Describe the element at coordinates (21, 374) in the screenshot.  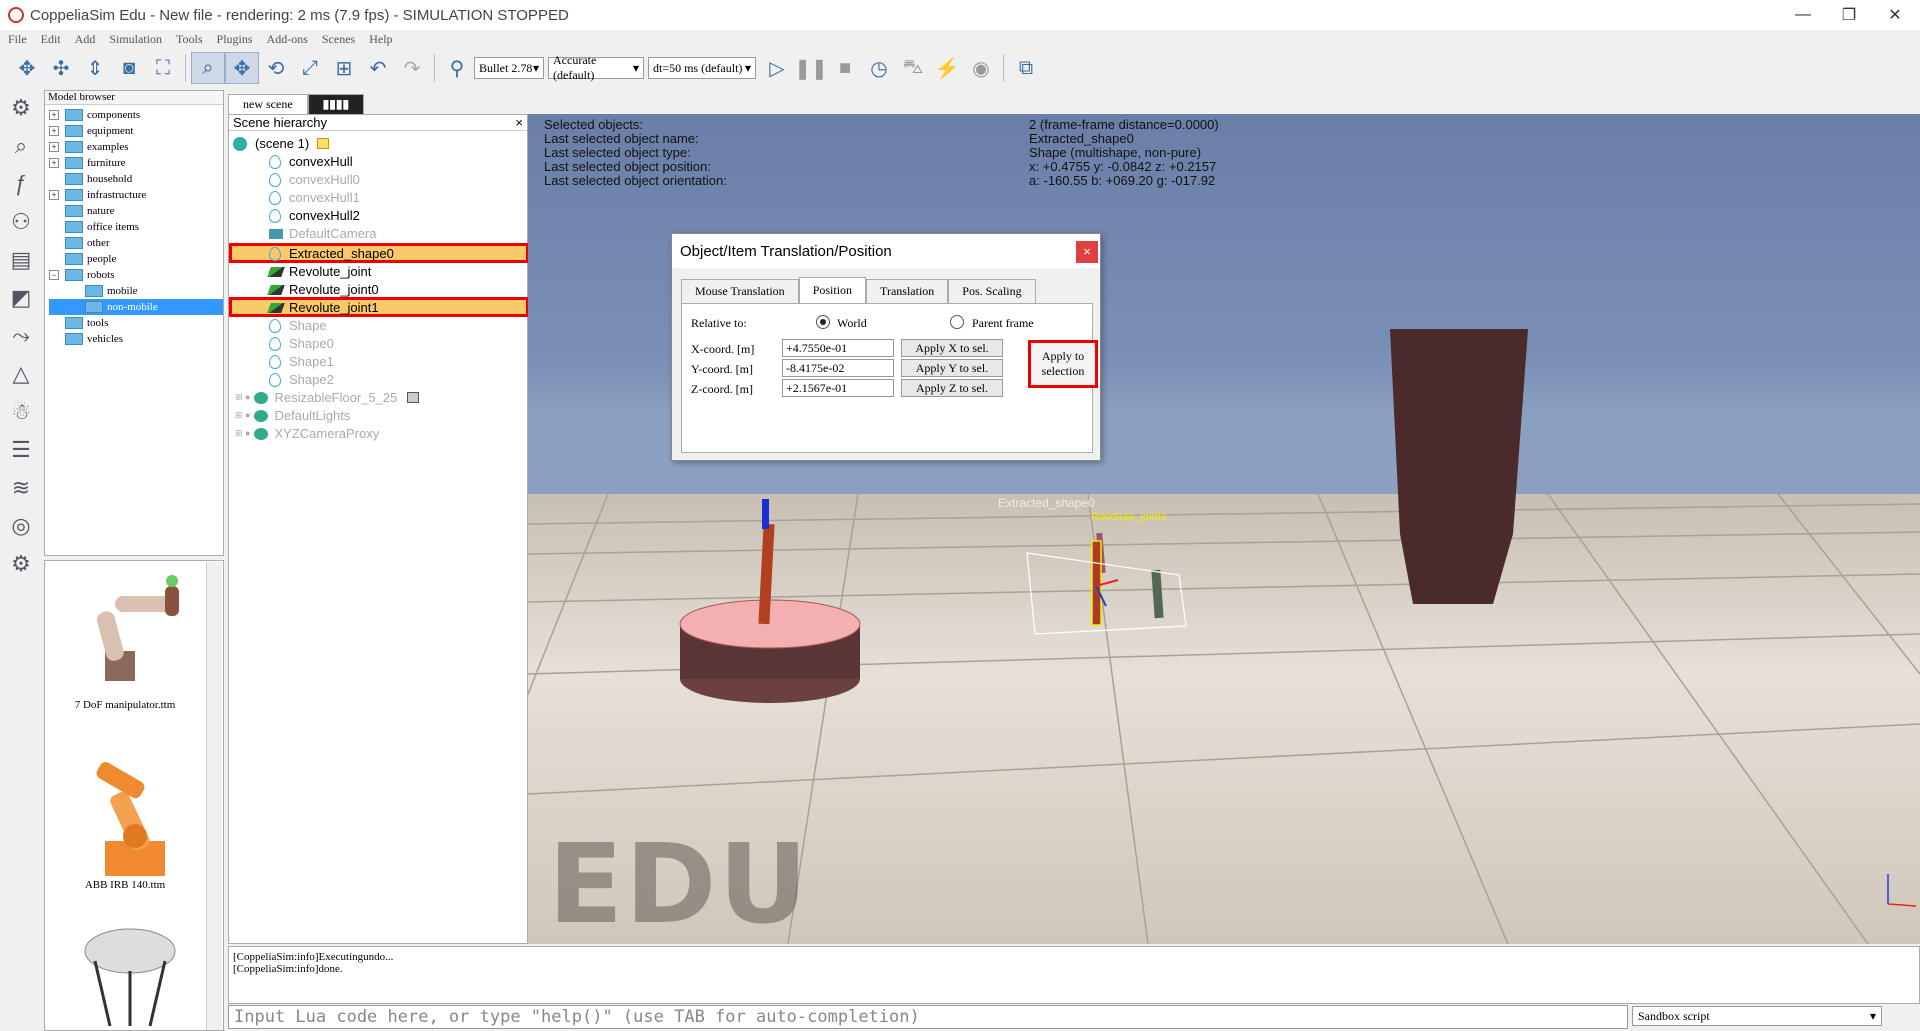
I see `selection-icon: △` at that location.